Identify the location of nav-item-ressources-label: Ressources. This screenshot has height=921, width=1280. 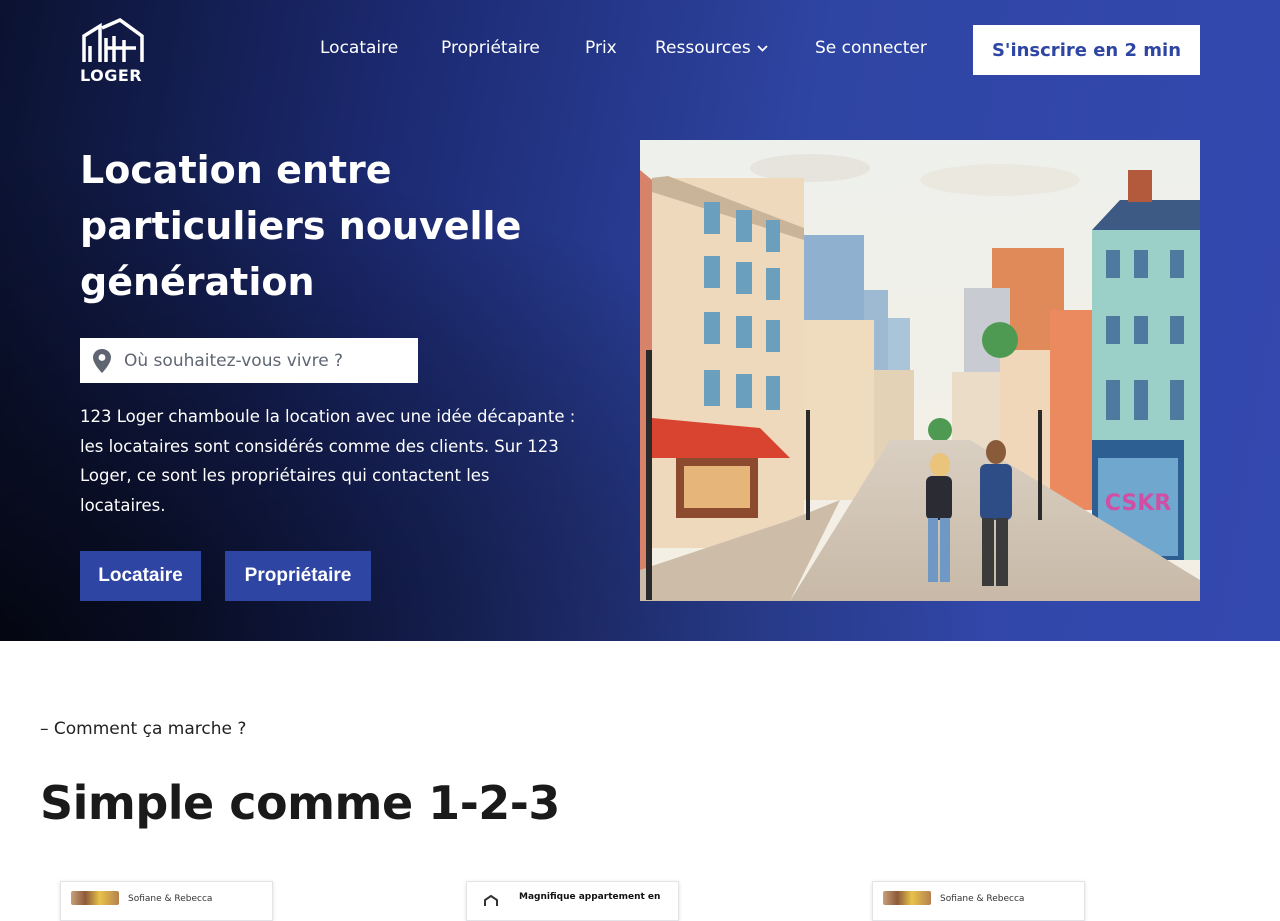
(703, 48).